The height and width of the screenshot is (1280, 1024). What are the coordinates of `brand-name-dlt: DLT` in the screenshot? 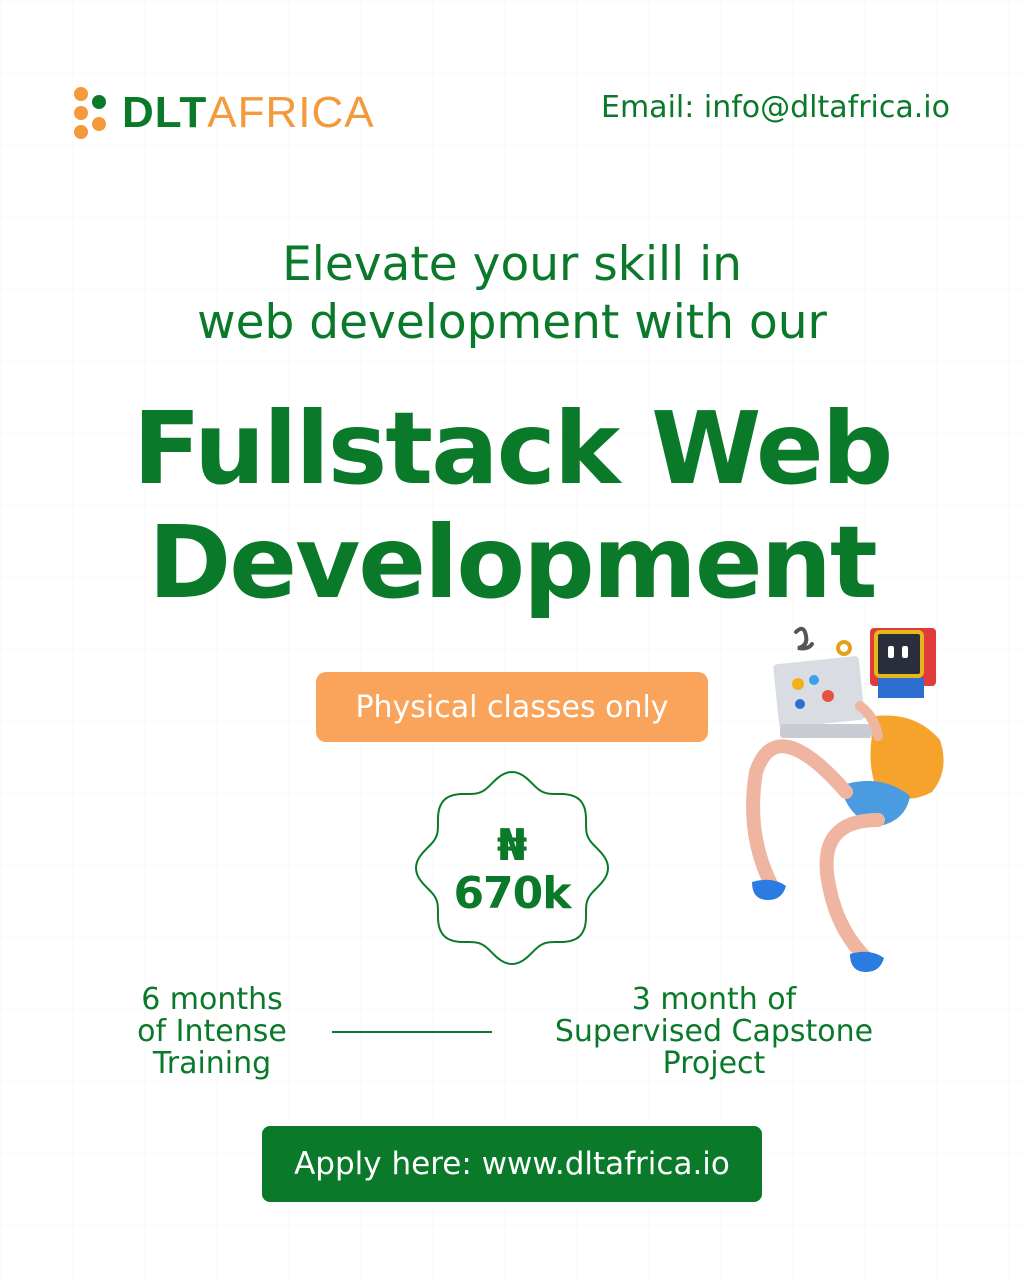 It's located at (165, 112).